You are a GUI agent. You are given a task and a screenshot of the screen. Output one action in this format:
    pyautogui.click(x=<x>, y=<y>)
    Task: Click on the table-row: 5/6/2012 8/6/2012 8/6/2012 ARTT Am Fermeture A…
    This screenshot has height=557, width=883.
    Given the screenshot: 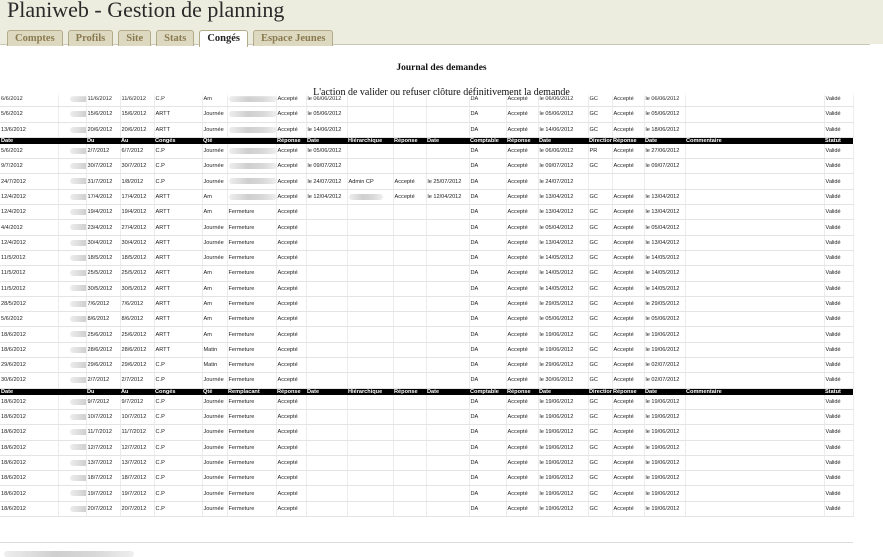 What is the action you would take?
    pyautogui.click(x=427, y=319)
    